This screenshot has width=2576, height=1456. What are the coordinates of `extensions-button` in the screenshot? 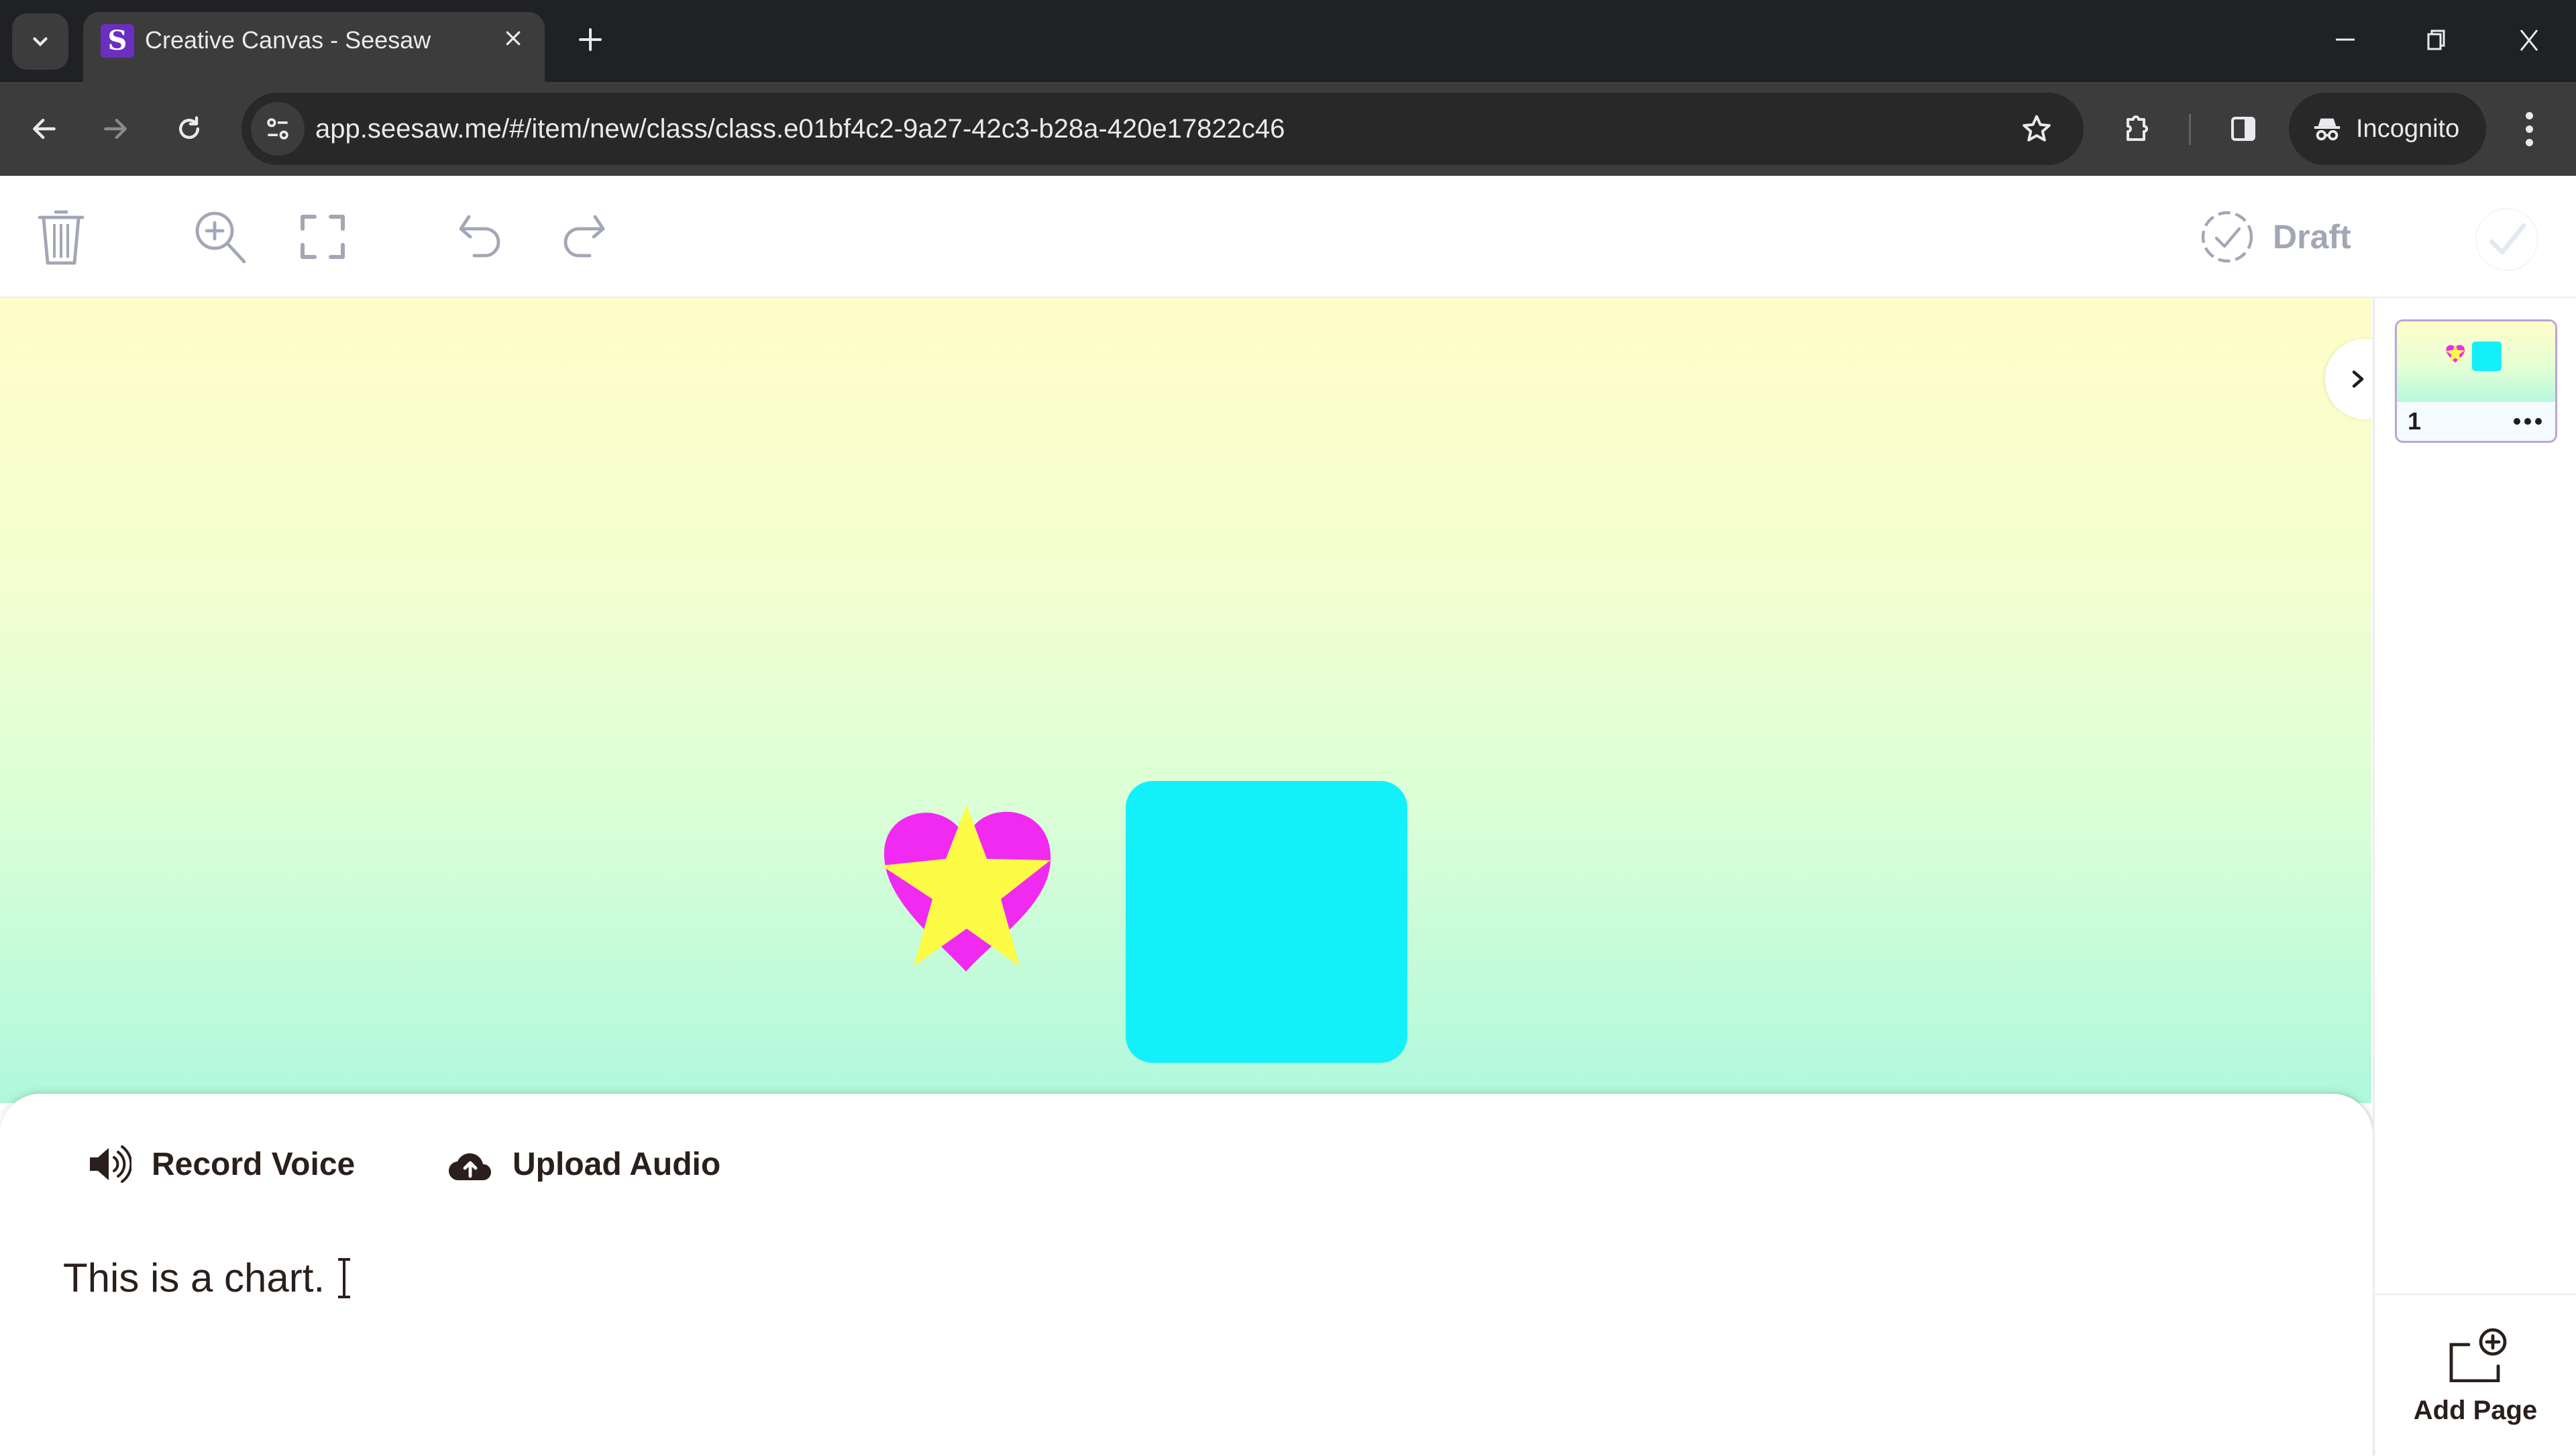 It's located at (2136, 129).